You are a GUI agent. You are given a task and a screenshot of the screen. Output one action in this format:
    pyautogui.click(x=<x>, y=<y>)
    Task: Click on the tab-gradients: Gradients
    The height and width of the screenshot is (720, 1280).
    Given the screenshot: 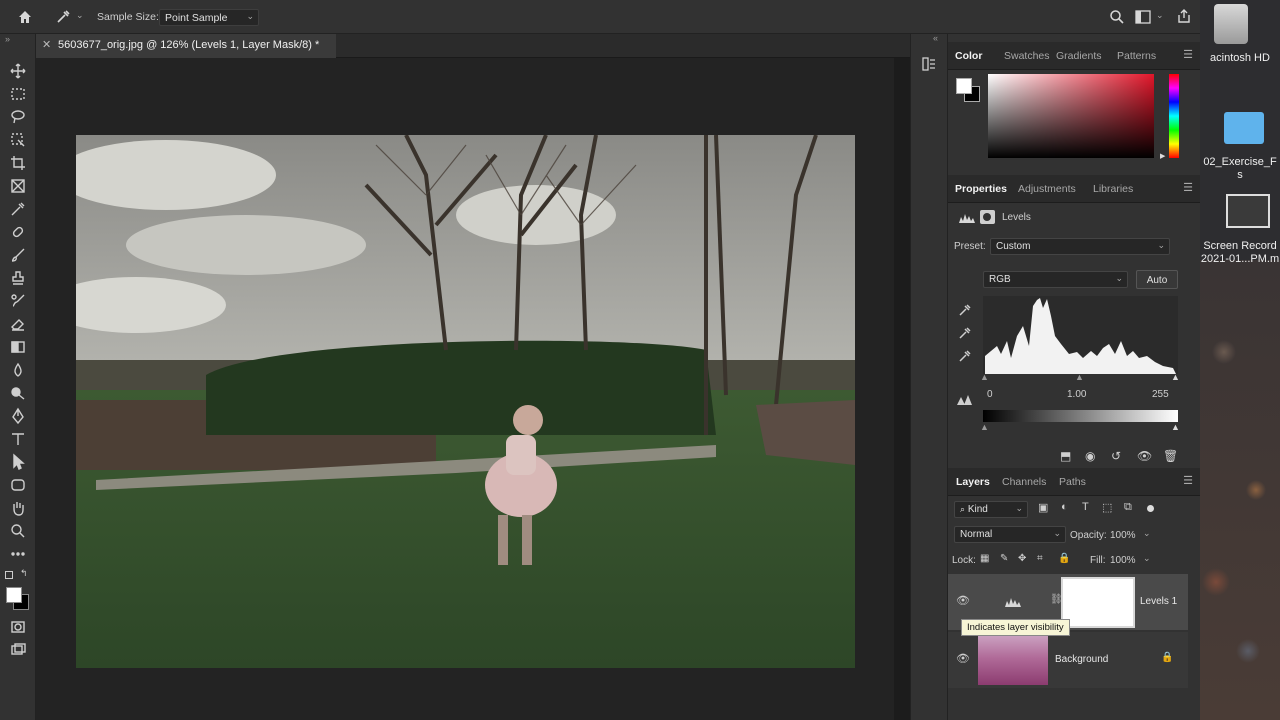 What is the action you would take?
    pyautogui.click(x=1079, y=56)
    